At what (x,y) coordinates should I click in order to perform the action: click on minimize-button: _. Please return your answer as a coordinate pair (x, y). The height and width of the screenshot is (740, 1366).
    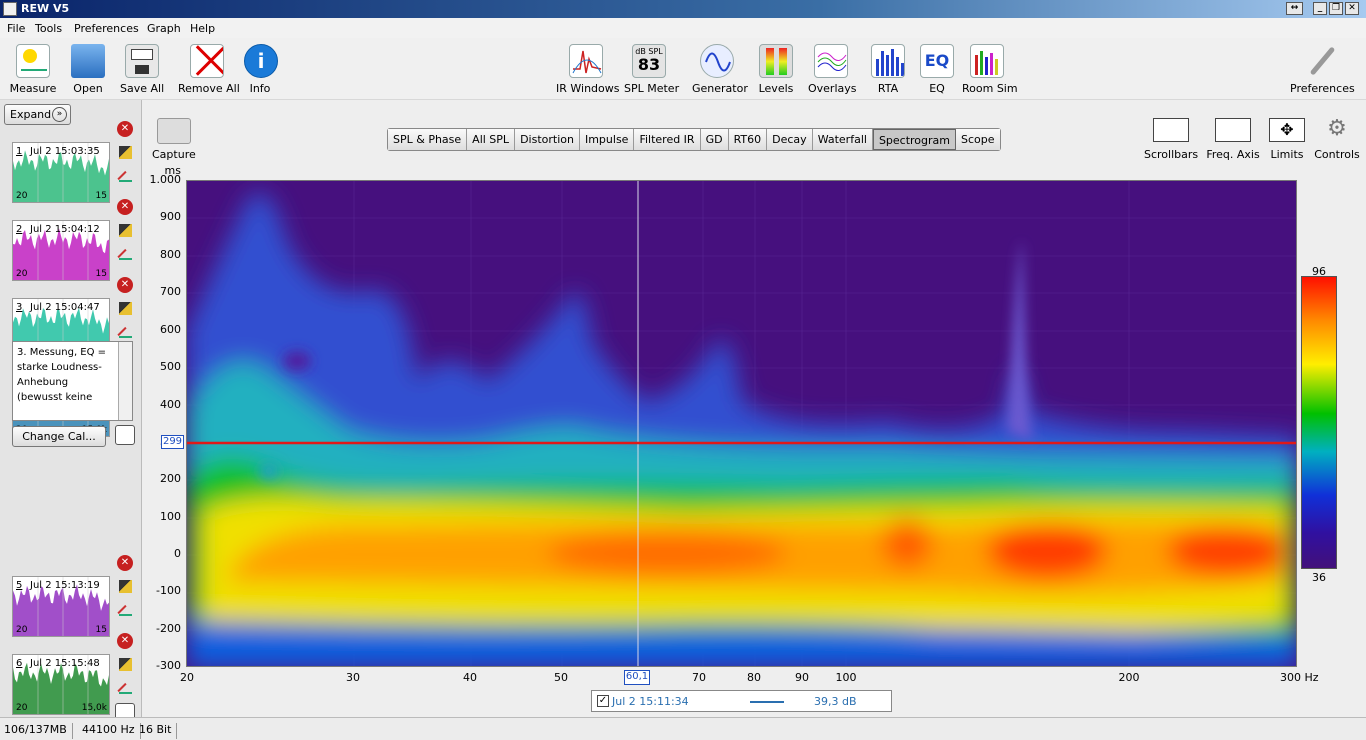
    Looking at the image, I should click on (1320, 8).